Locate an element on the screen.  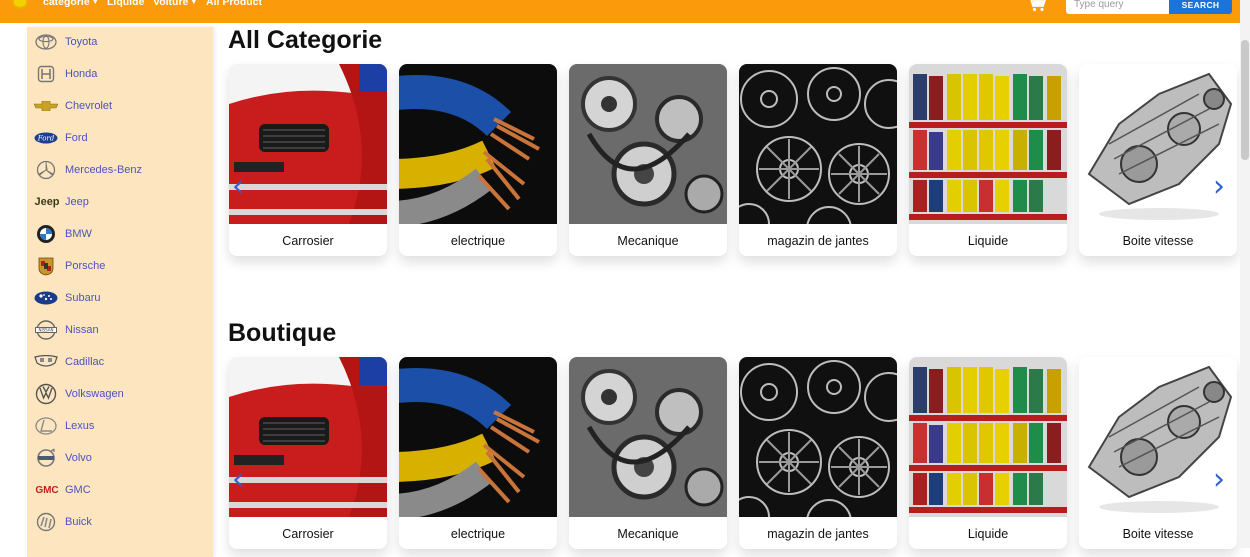
ford-logo-icon: Ford is located at coordinates (46, 138).